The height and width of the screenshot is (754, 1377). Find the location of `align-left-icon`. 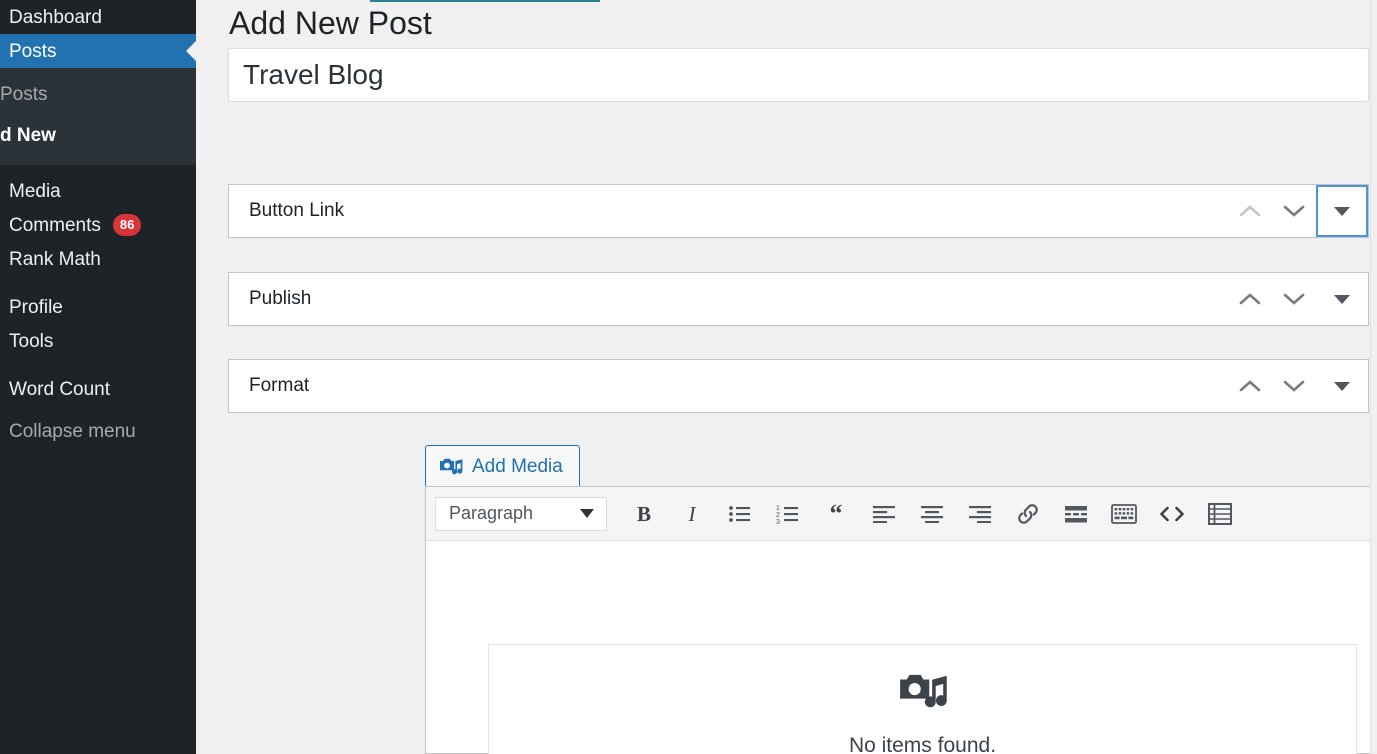

align-left-icon is located at coordinates (884, 514).